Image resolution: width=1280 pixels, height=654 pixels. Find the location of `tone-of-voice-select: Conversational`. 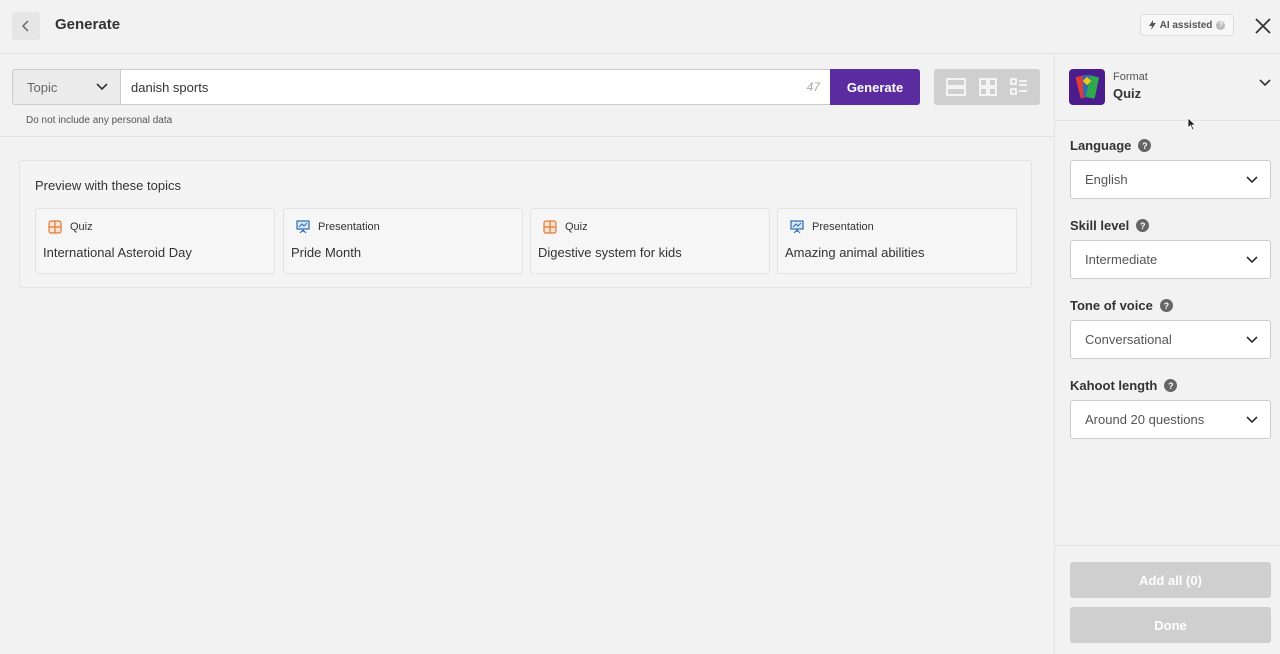

tone-of-voice-select: Conversational is located at coordinates (1170, 339).